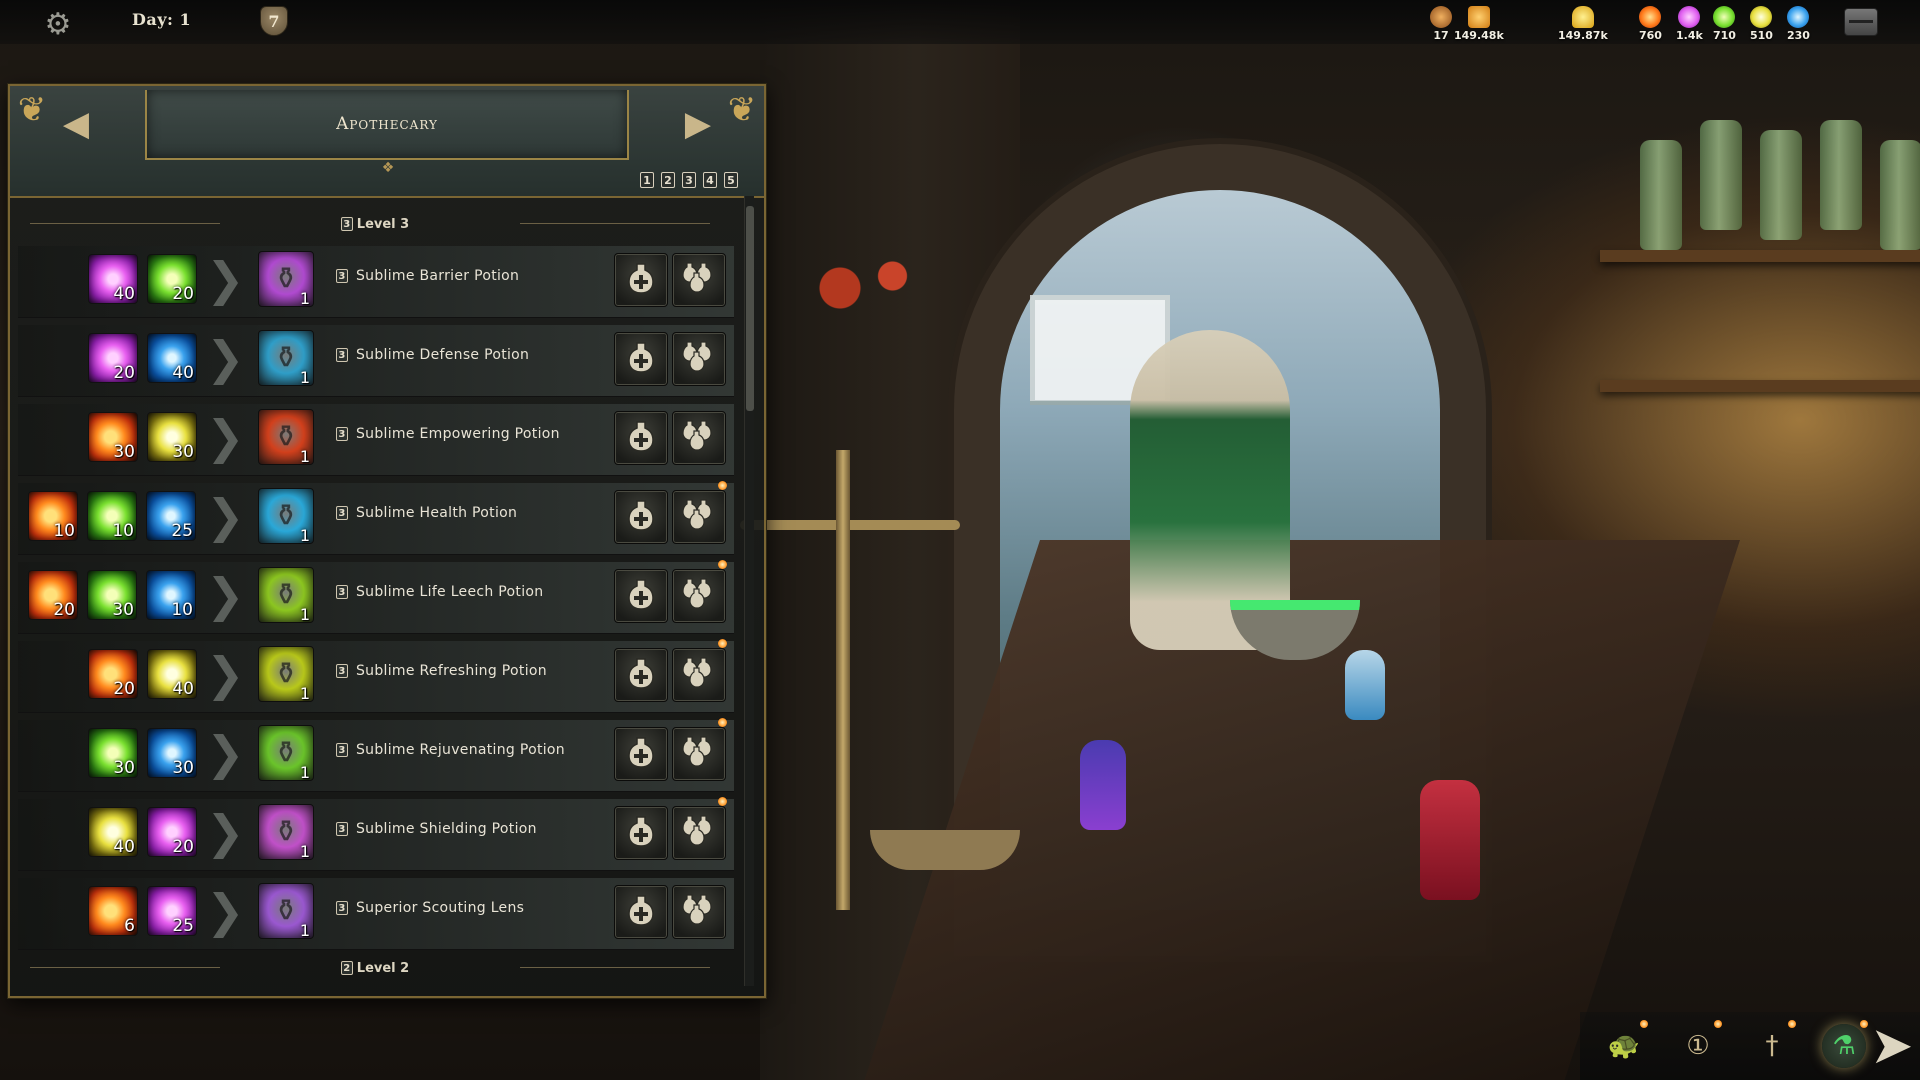 The image size is (1920, 1080). I want to click on slow-speed-button: 🐢, so click(1625, 1044).